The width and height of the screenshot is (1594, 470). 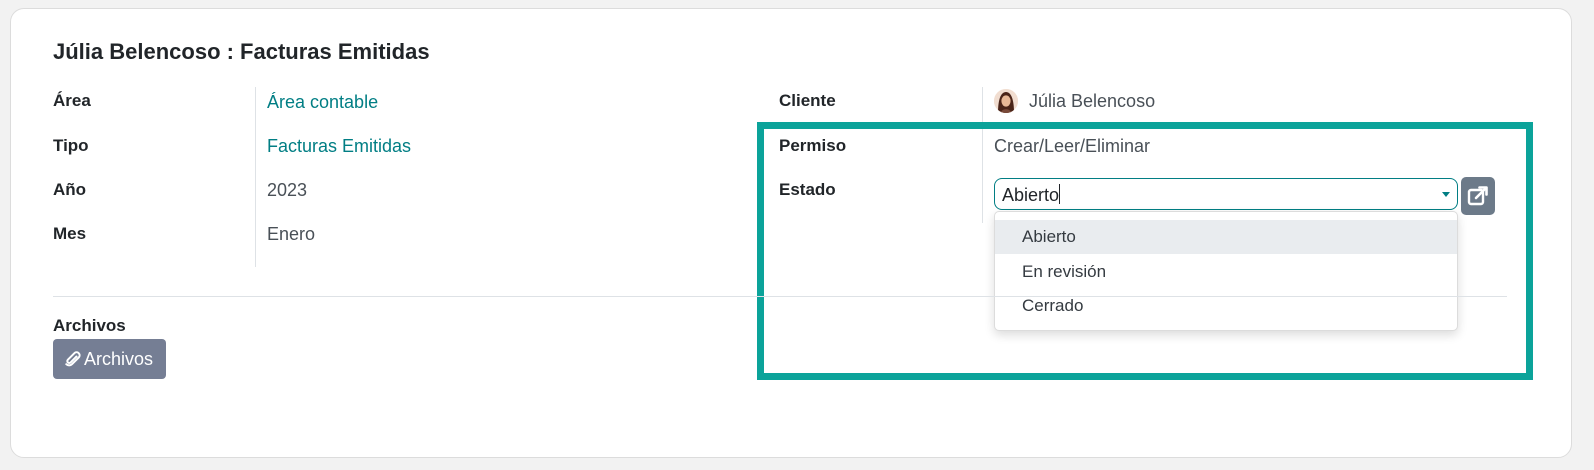 What do you see at coordinates (287, 190) in the screenshot?
I see `field-value-anio: 2023` at bounding box center [287, 190].